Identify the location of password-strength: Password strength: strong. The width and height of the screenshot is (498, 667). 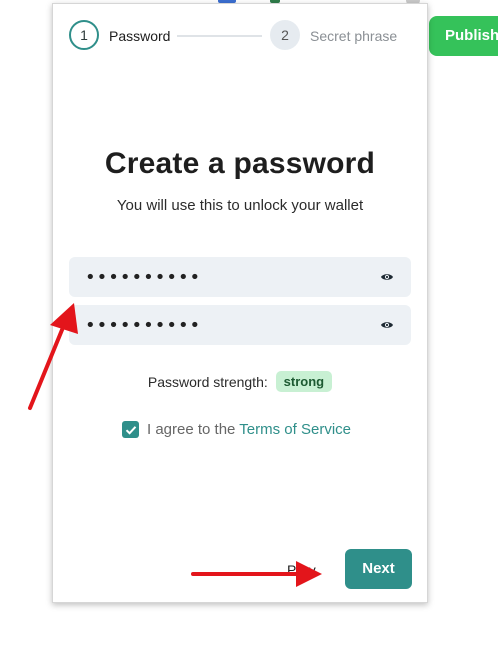
(240, 381).